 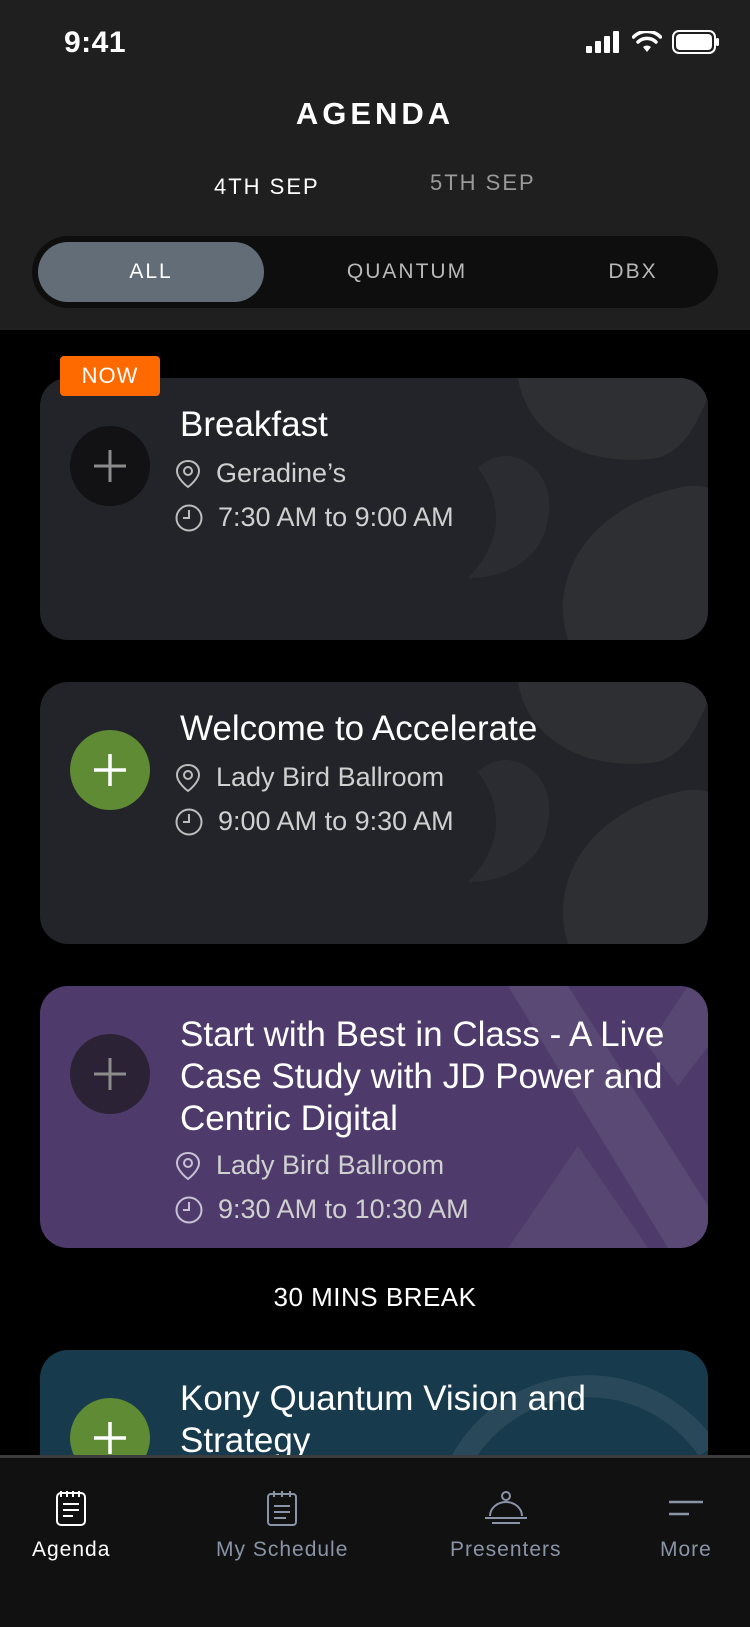 What do you see at coordinates (336, 517) in the screenshot?
I see `time-text: 7:30 AM to 9:00 AM` at bounding box center [336, 517].